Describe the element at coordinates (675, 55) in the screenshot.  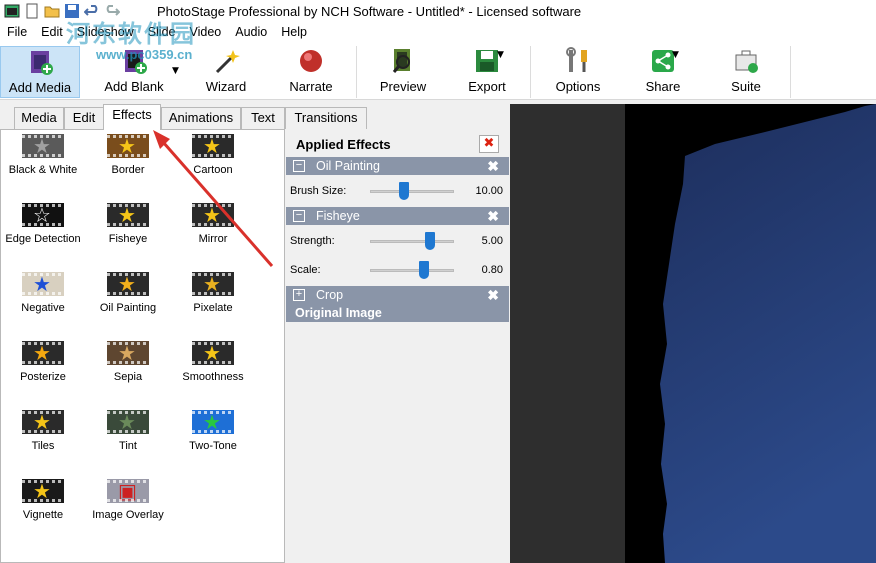
I see `share-dropdown-icon: ▼` at that location.